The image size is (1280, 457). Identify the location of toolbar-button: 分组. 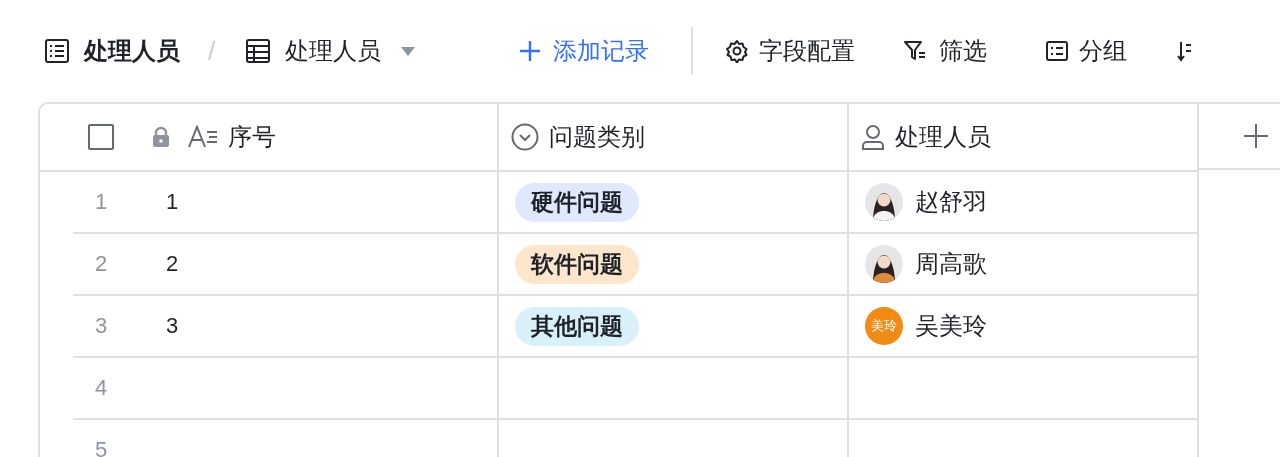
(1086, 51).